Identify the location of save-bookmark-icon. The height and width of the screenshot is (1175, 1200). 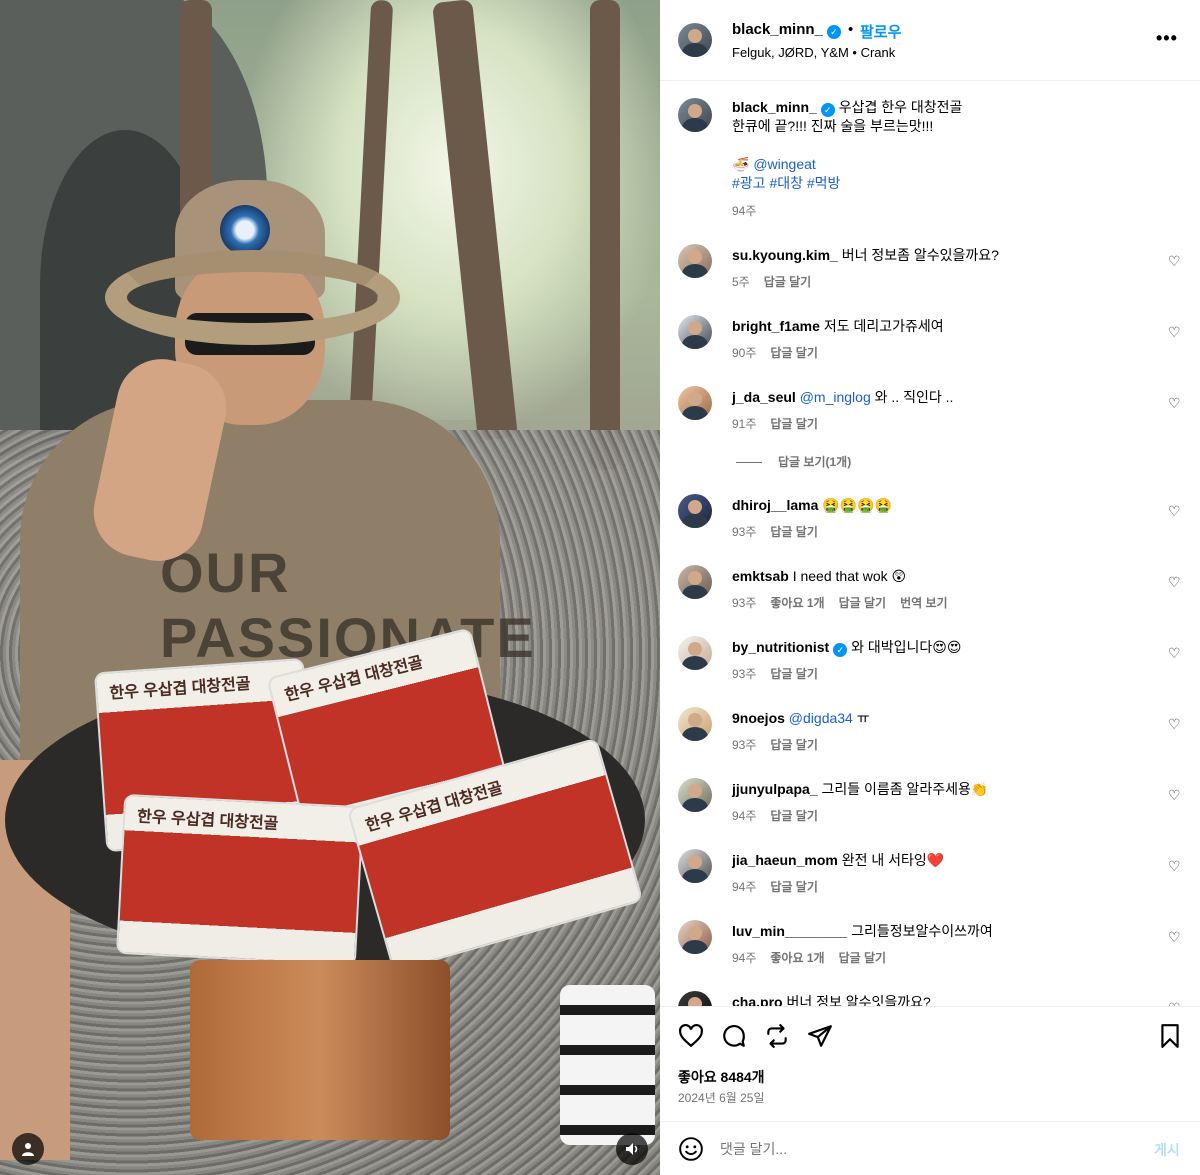
(1170, 1036).